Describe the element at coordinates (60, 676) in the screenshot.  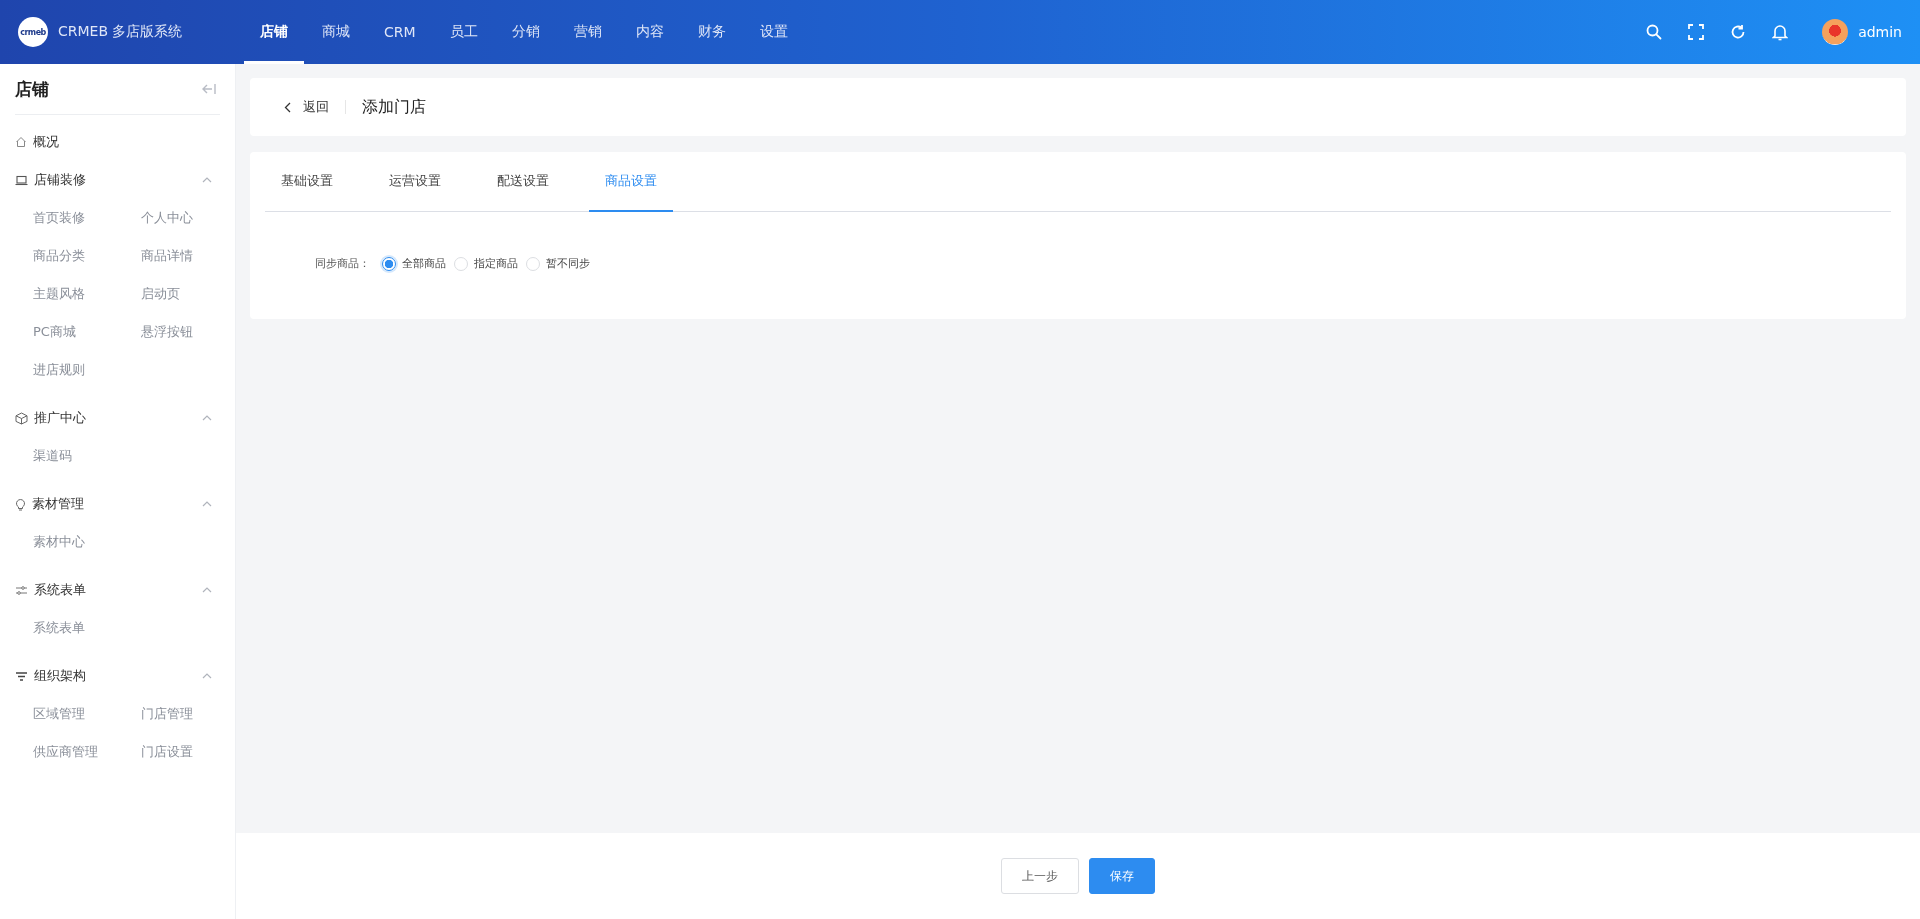
I see `menu-group-label: 组织架构` at that location.